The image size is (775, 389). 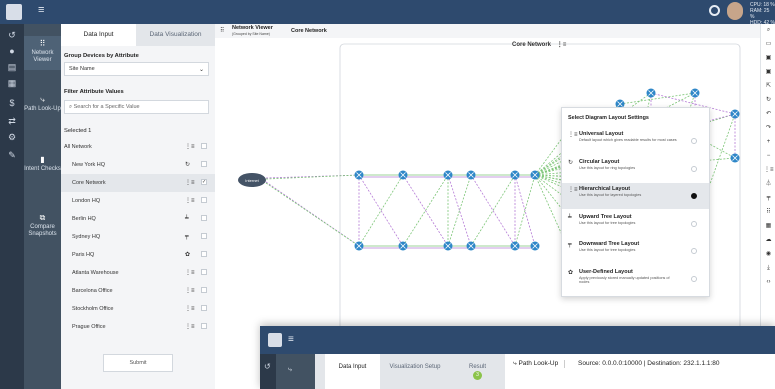 What do you see at coordinates (42, 226) in the screenshot?
I see `nav-compare-snapshots: ⧉ Compare Snapshots` at bounding box center [42, 226].